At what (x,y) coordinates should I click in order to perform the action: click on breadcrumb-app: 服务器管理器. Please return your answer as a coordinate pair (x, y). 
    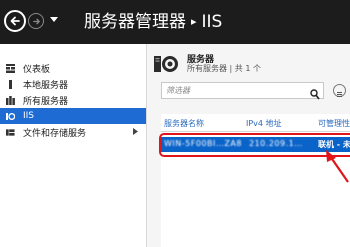
    Looking at the image, I should click on (135, 22).